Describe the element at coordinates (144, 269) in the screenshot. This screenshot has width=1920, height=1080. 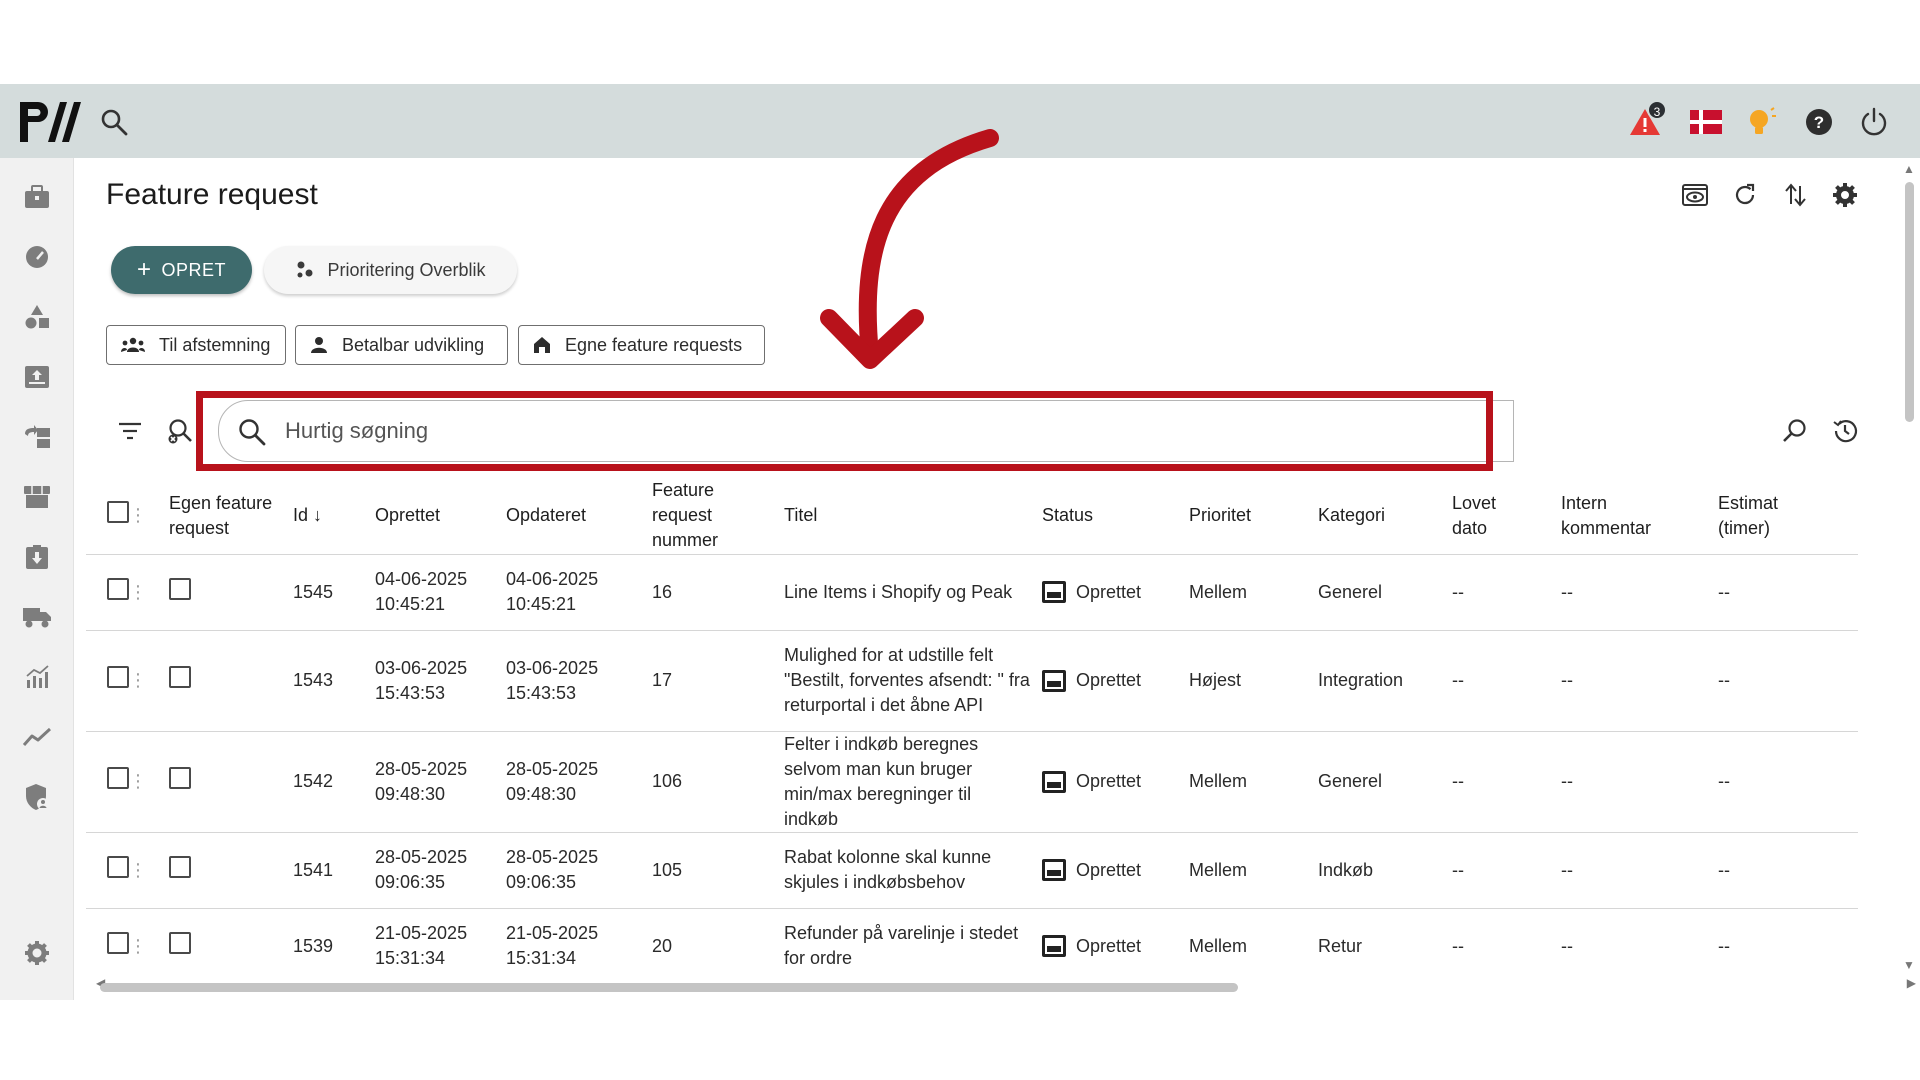
I see `plus-icon: +` at that location.